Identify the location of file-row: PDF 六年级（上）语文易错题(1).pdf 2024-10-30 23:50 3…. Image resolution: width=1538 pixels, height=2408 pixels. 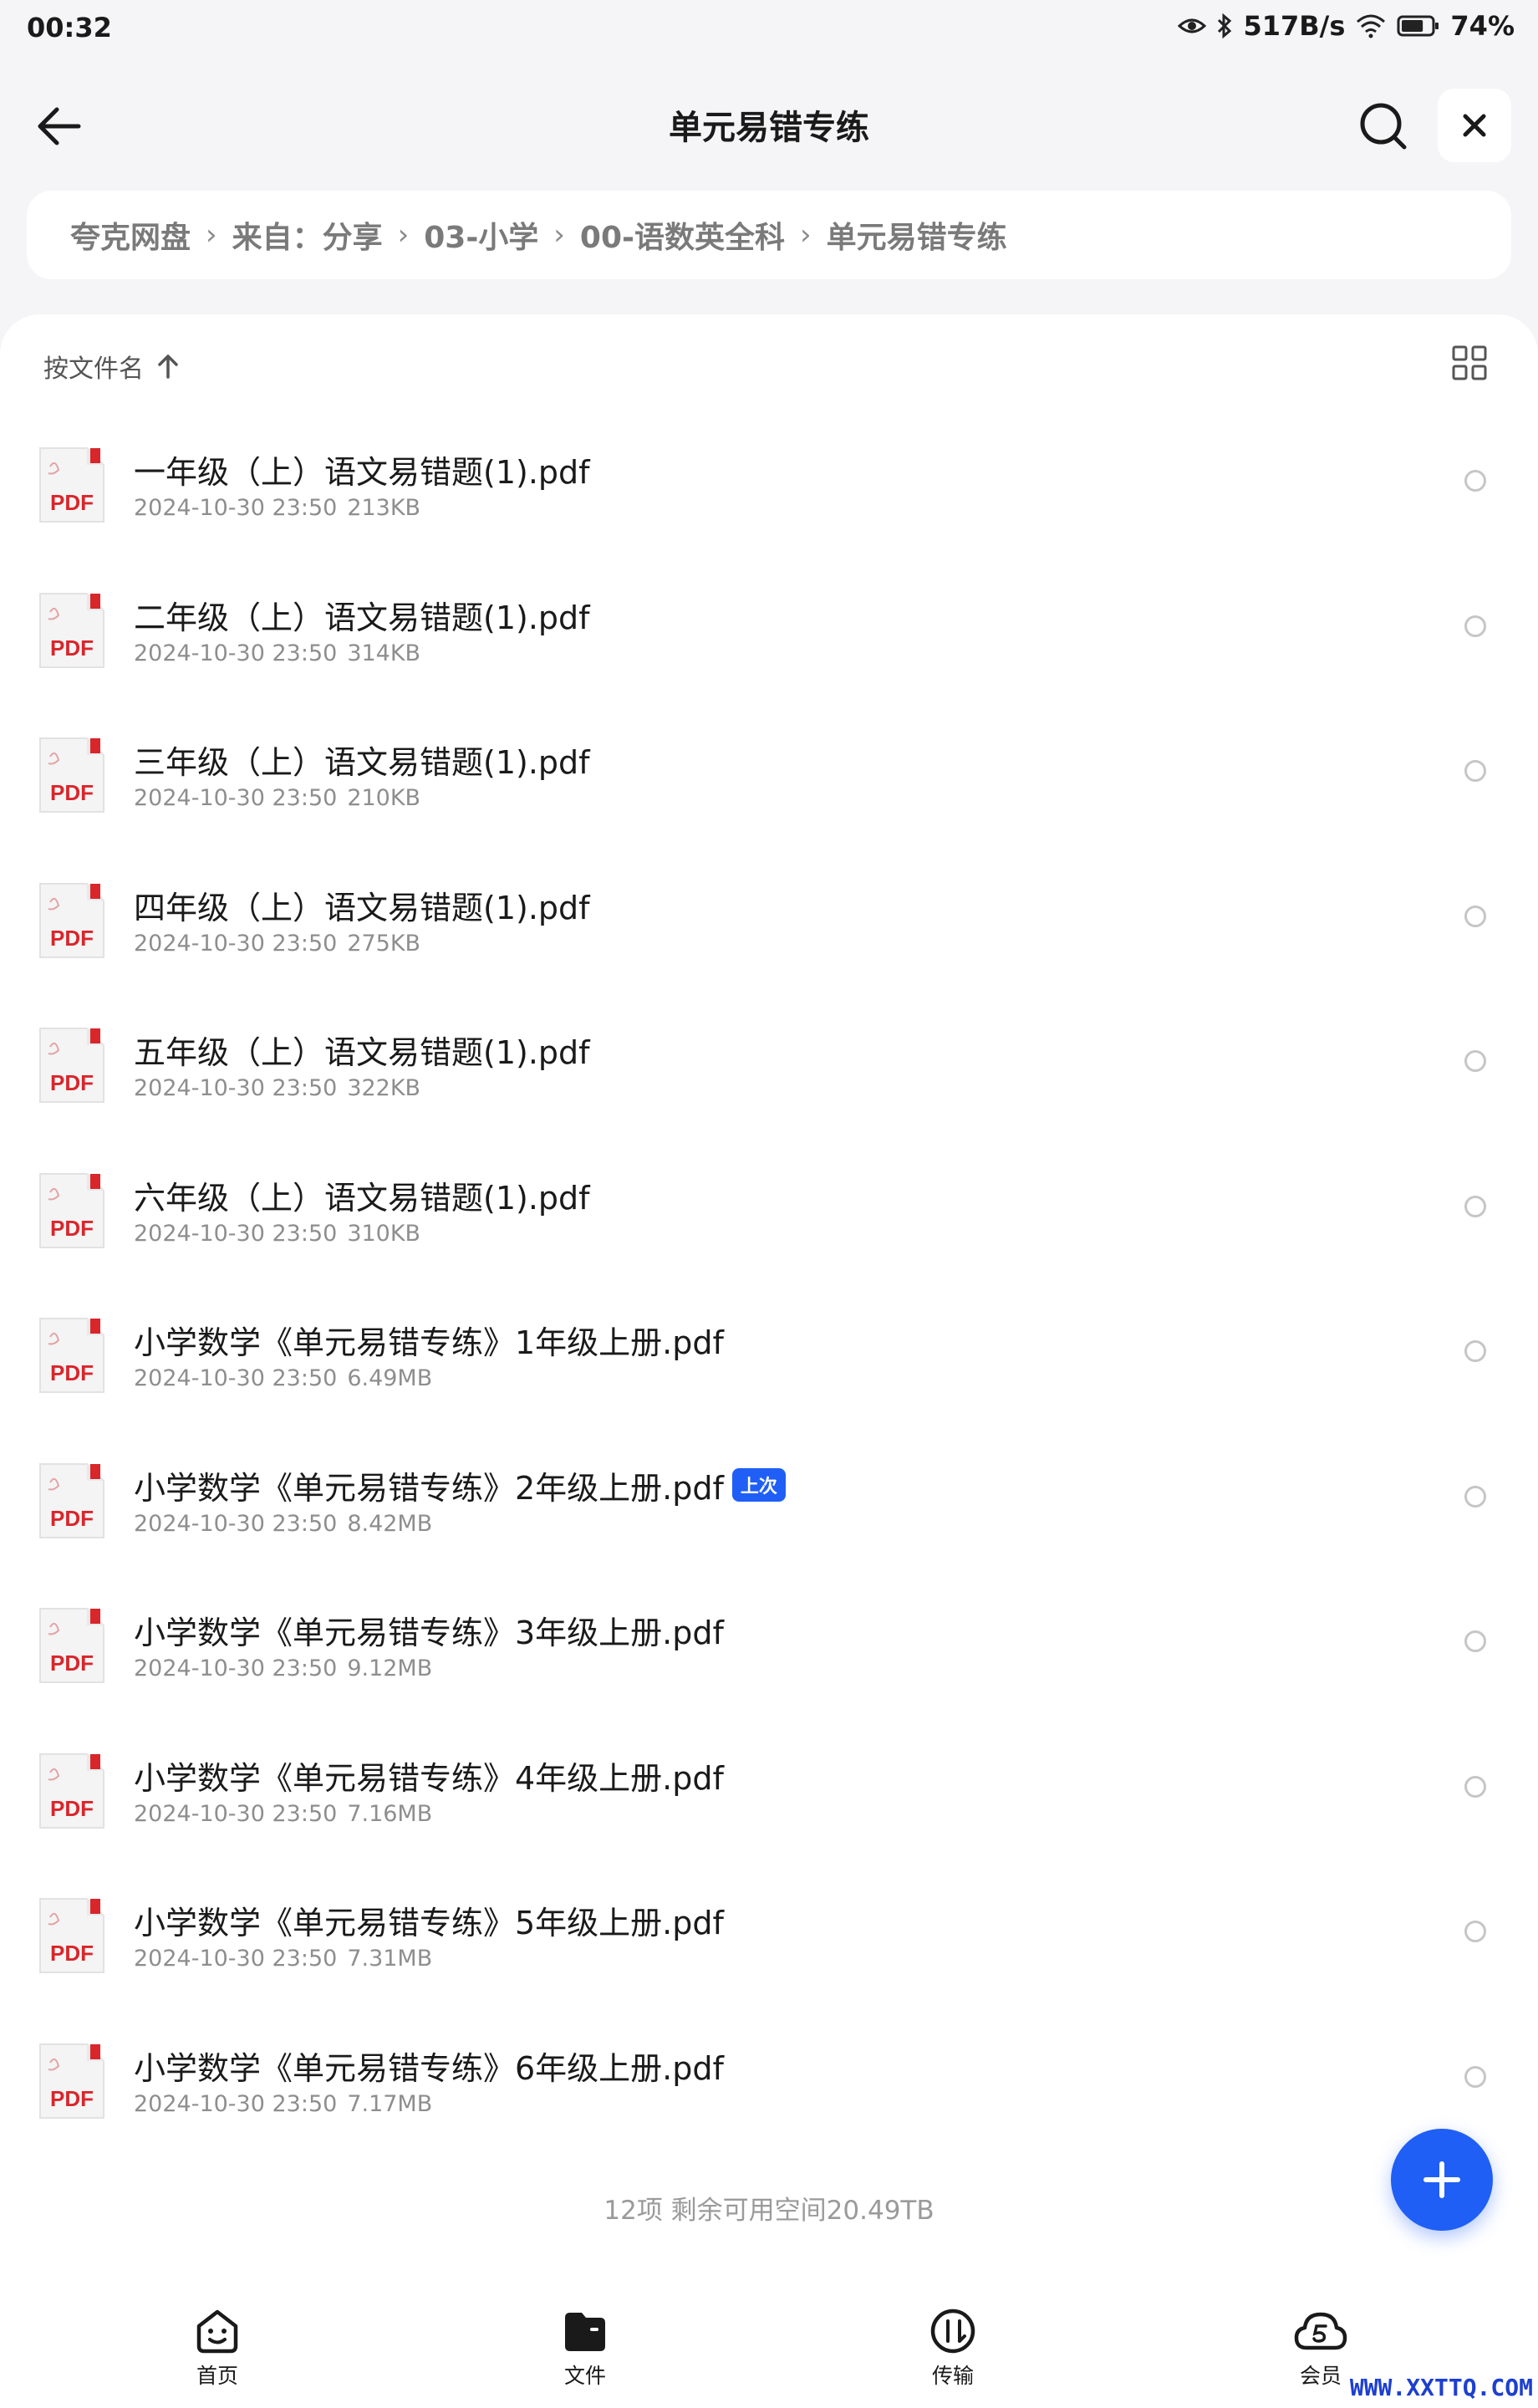
(769, 1221).